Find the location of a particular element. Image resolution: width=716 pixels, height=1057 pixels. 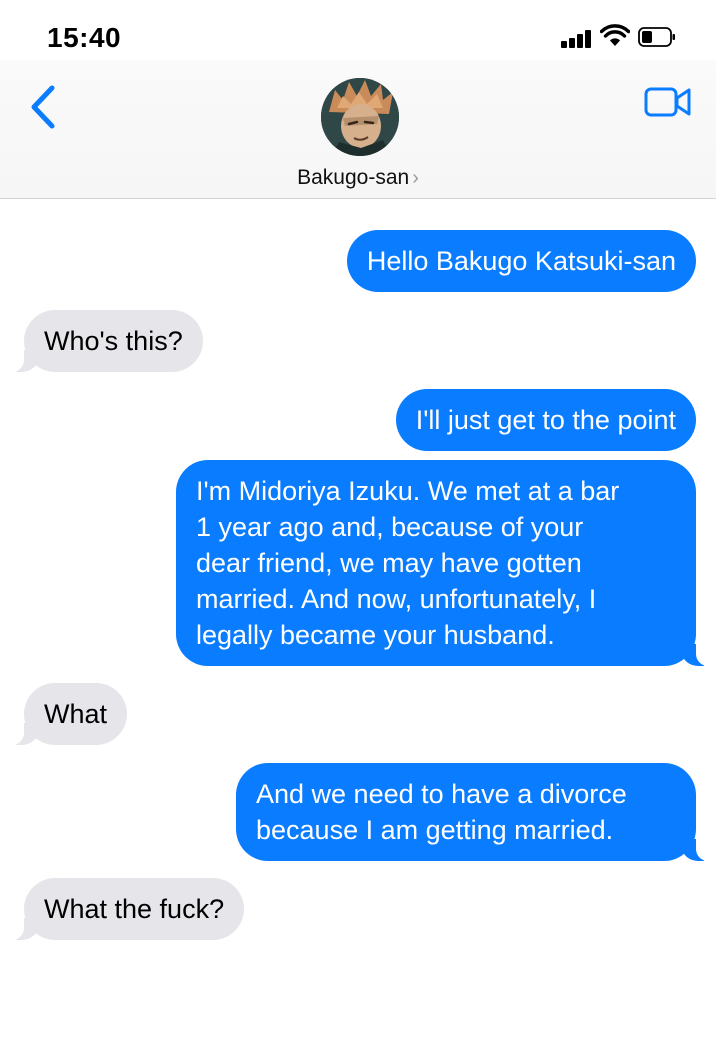

video-camera-icon is located at coordinates (668, 102).